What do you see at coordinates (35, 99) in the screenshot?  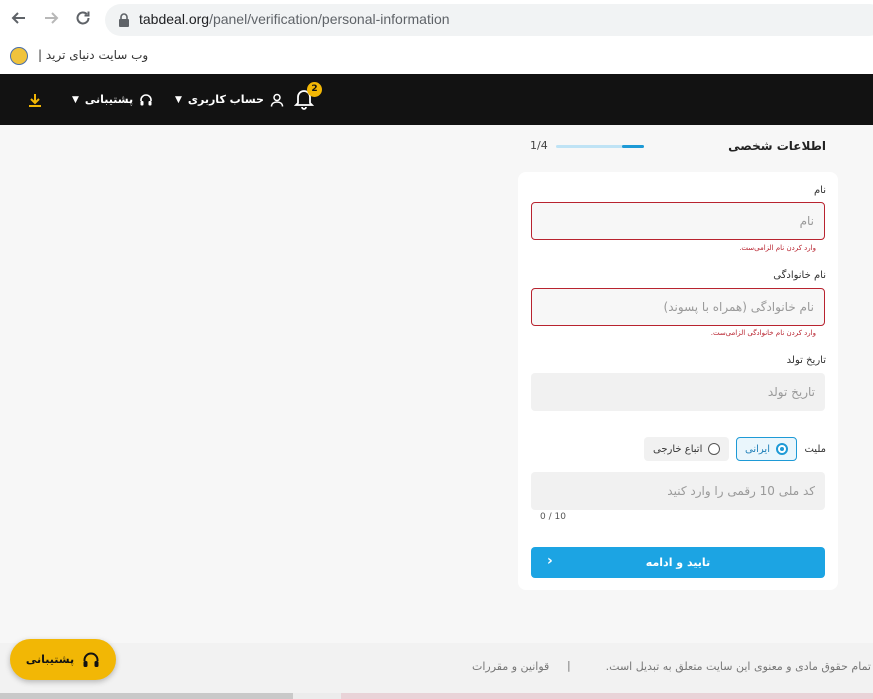 I see `download-icon` at bounding box center [35, 99].